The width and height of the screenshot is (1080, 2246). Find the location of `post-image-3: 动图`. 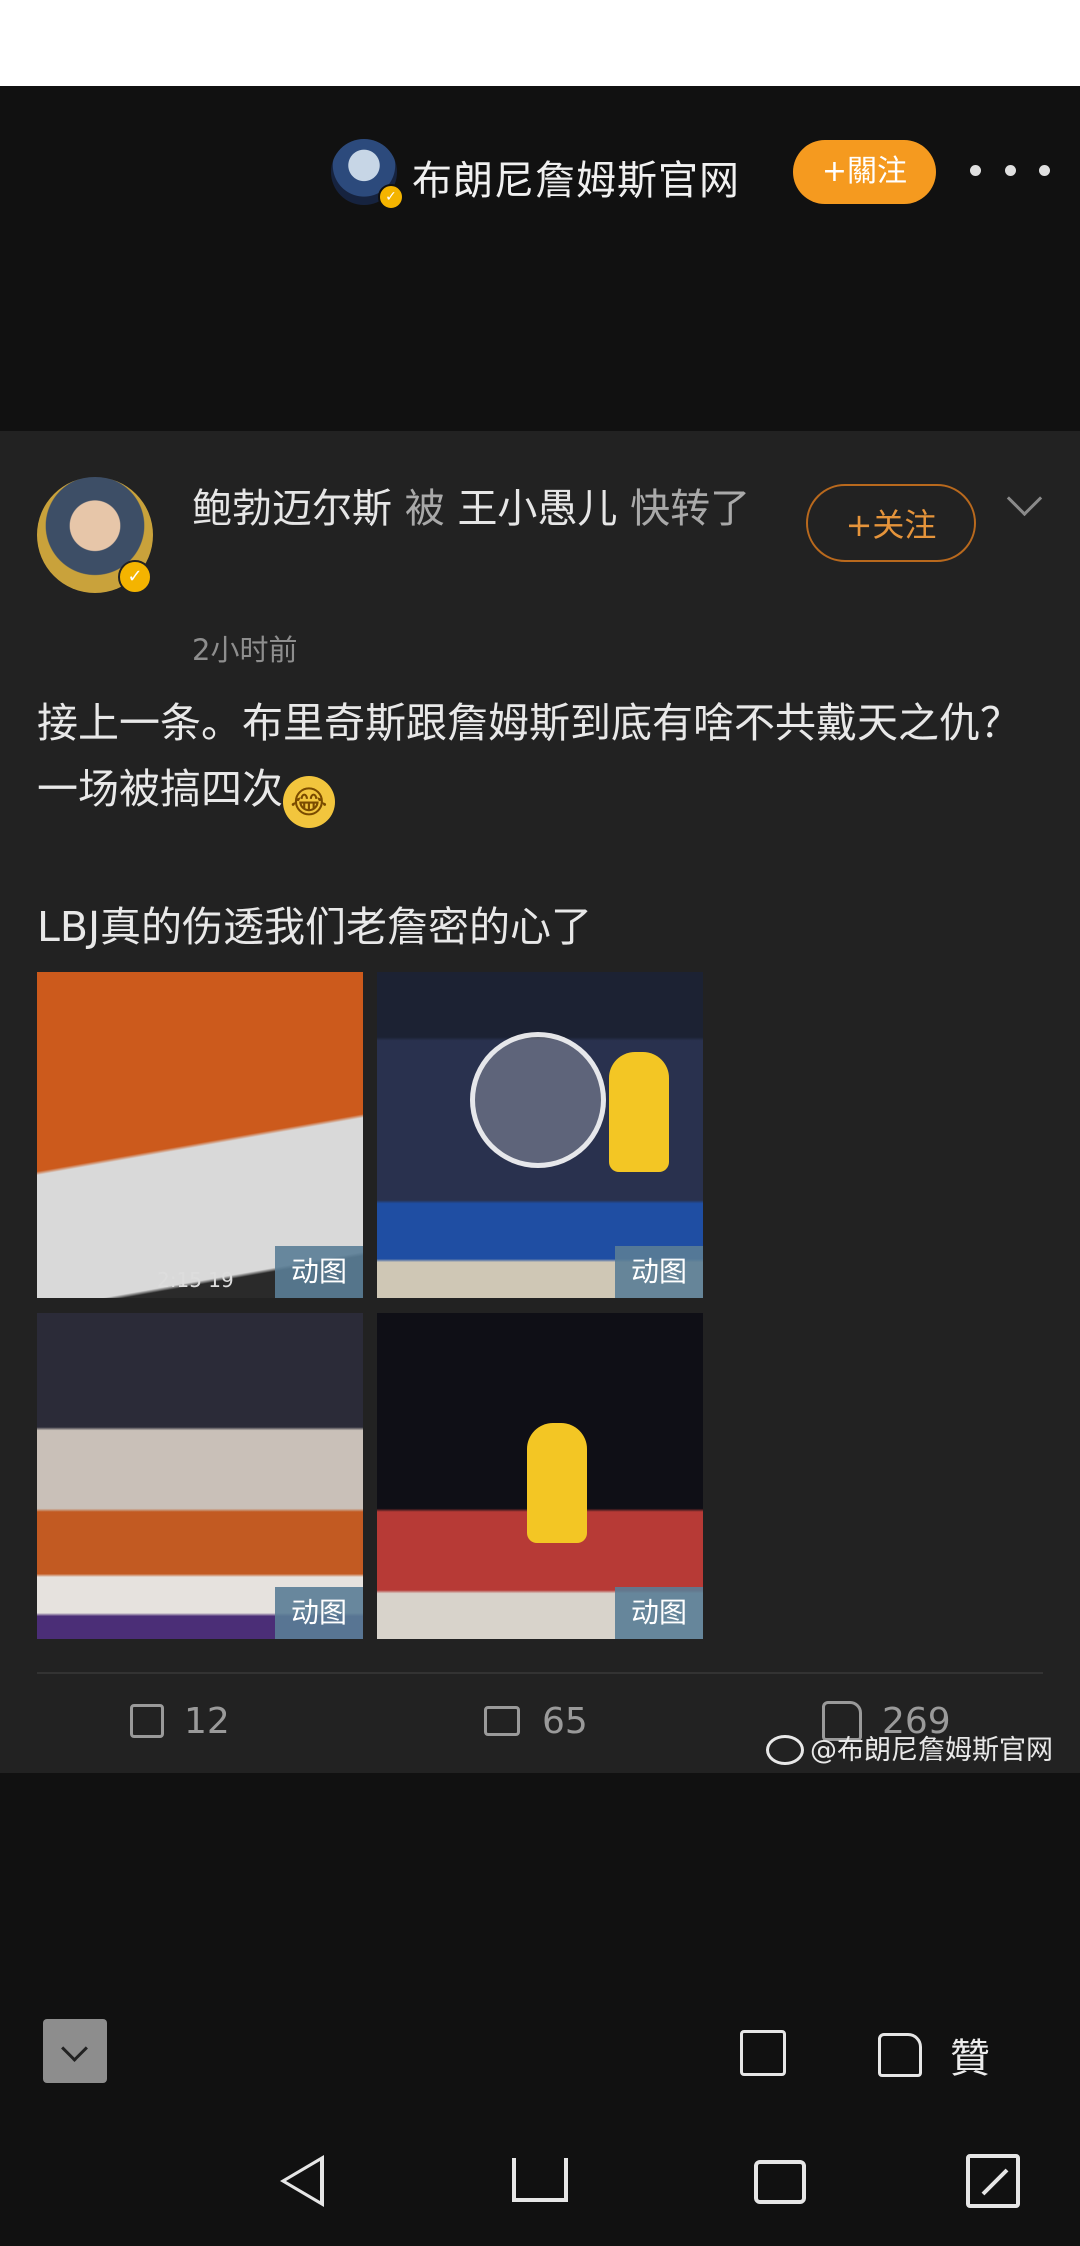

post-image-3: 动图 is located at coordinates (200, 1476).